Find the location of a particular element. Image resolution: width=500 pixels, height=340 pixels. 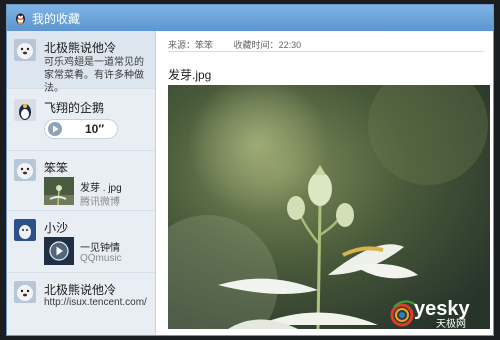

time-label: 收藏时间： is located at coordinates (256, 45).